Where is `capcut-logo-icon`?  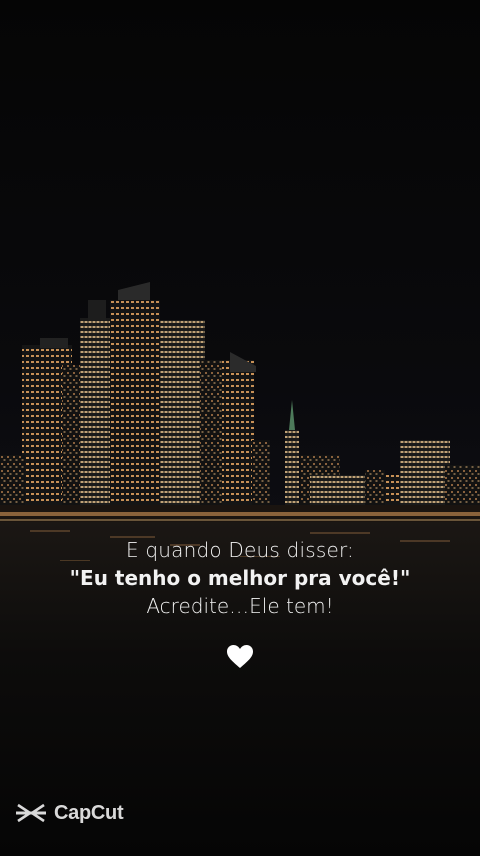
capcut-logo-icon is located at coordinates (31, 813).